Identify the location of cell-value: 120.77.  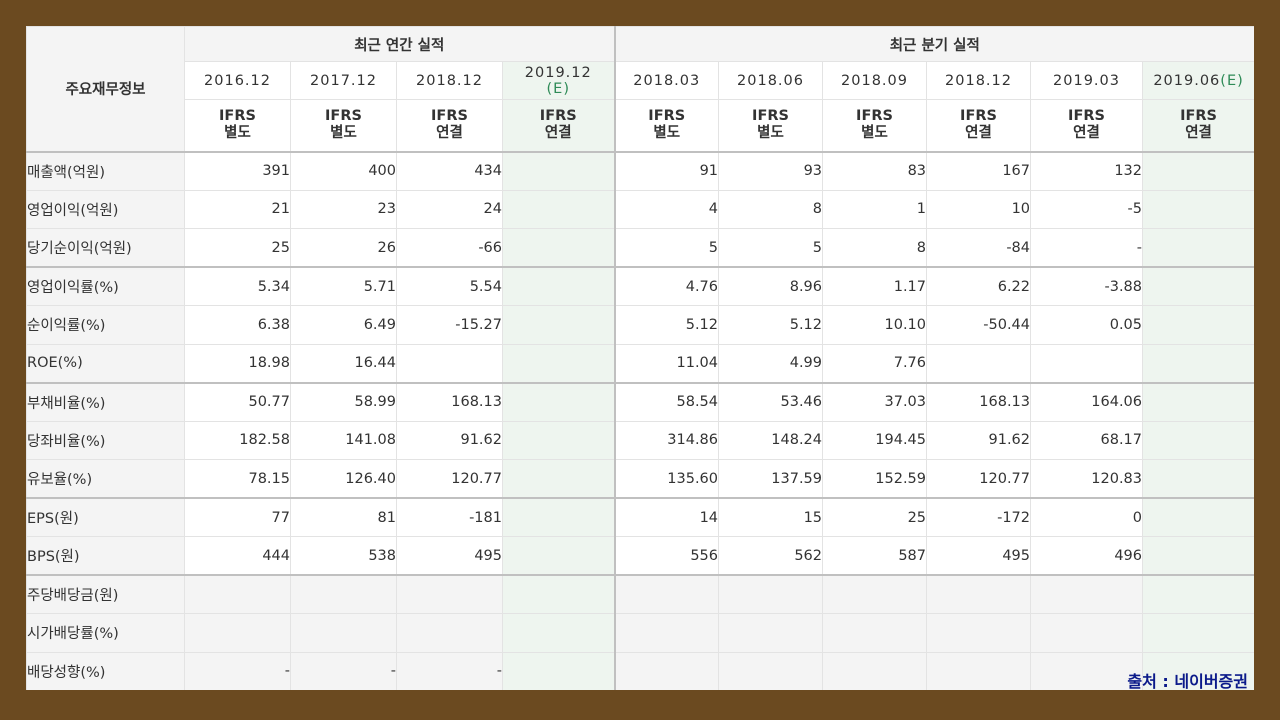
(979, 479).